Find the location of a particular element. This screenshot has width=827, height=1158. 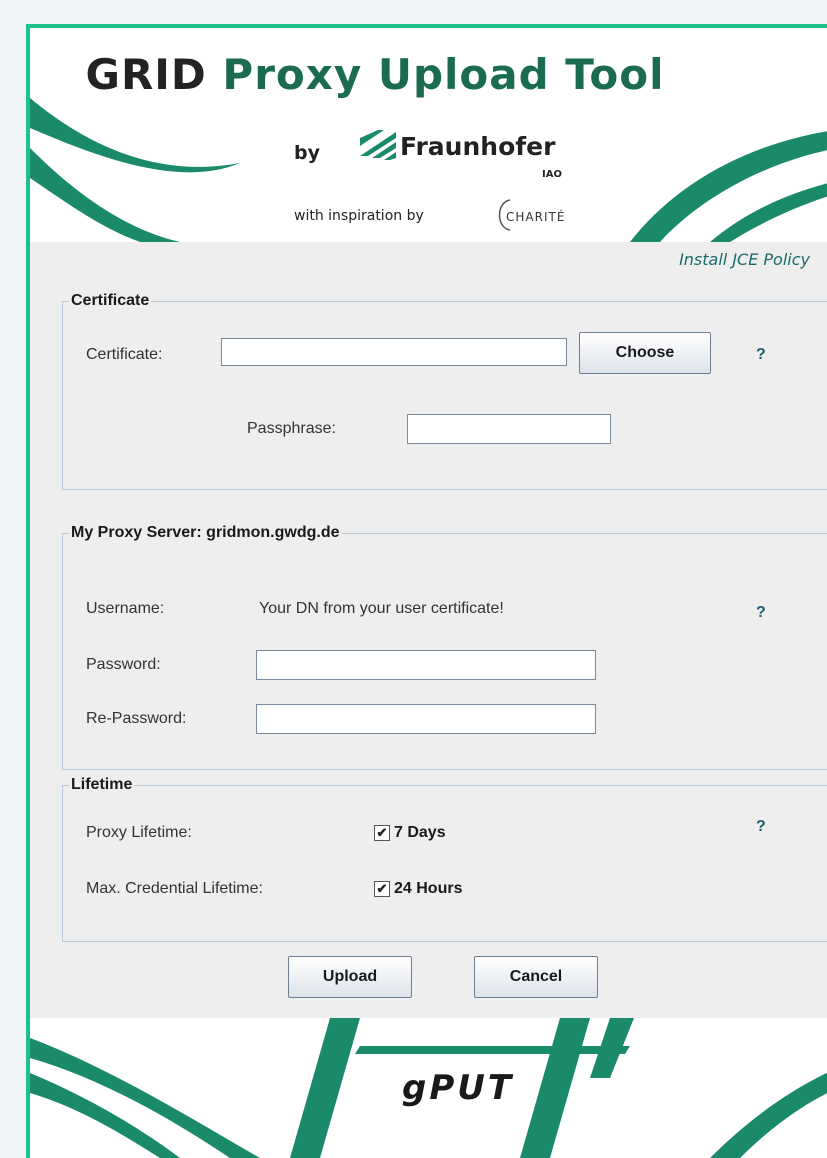

partner-name: CHARITÉ is located at coordinates (536, 217).